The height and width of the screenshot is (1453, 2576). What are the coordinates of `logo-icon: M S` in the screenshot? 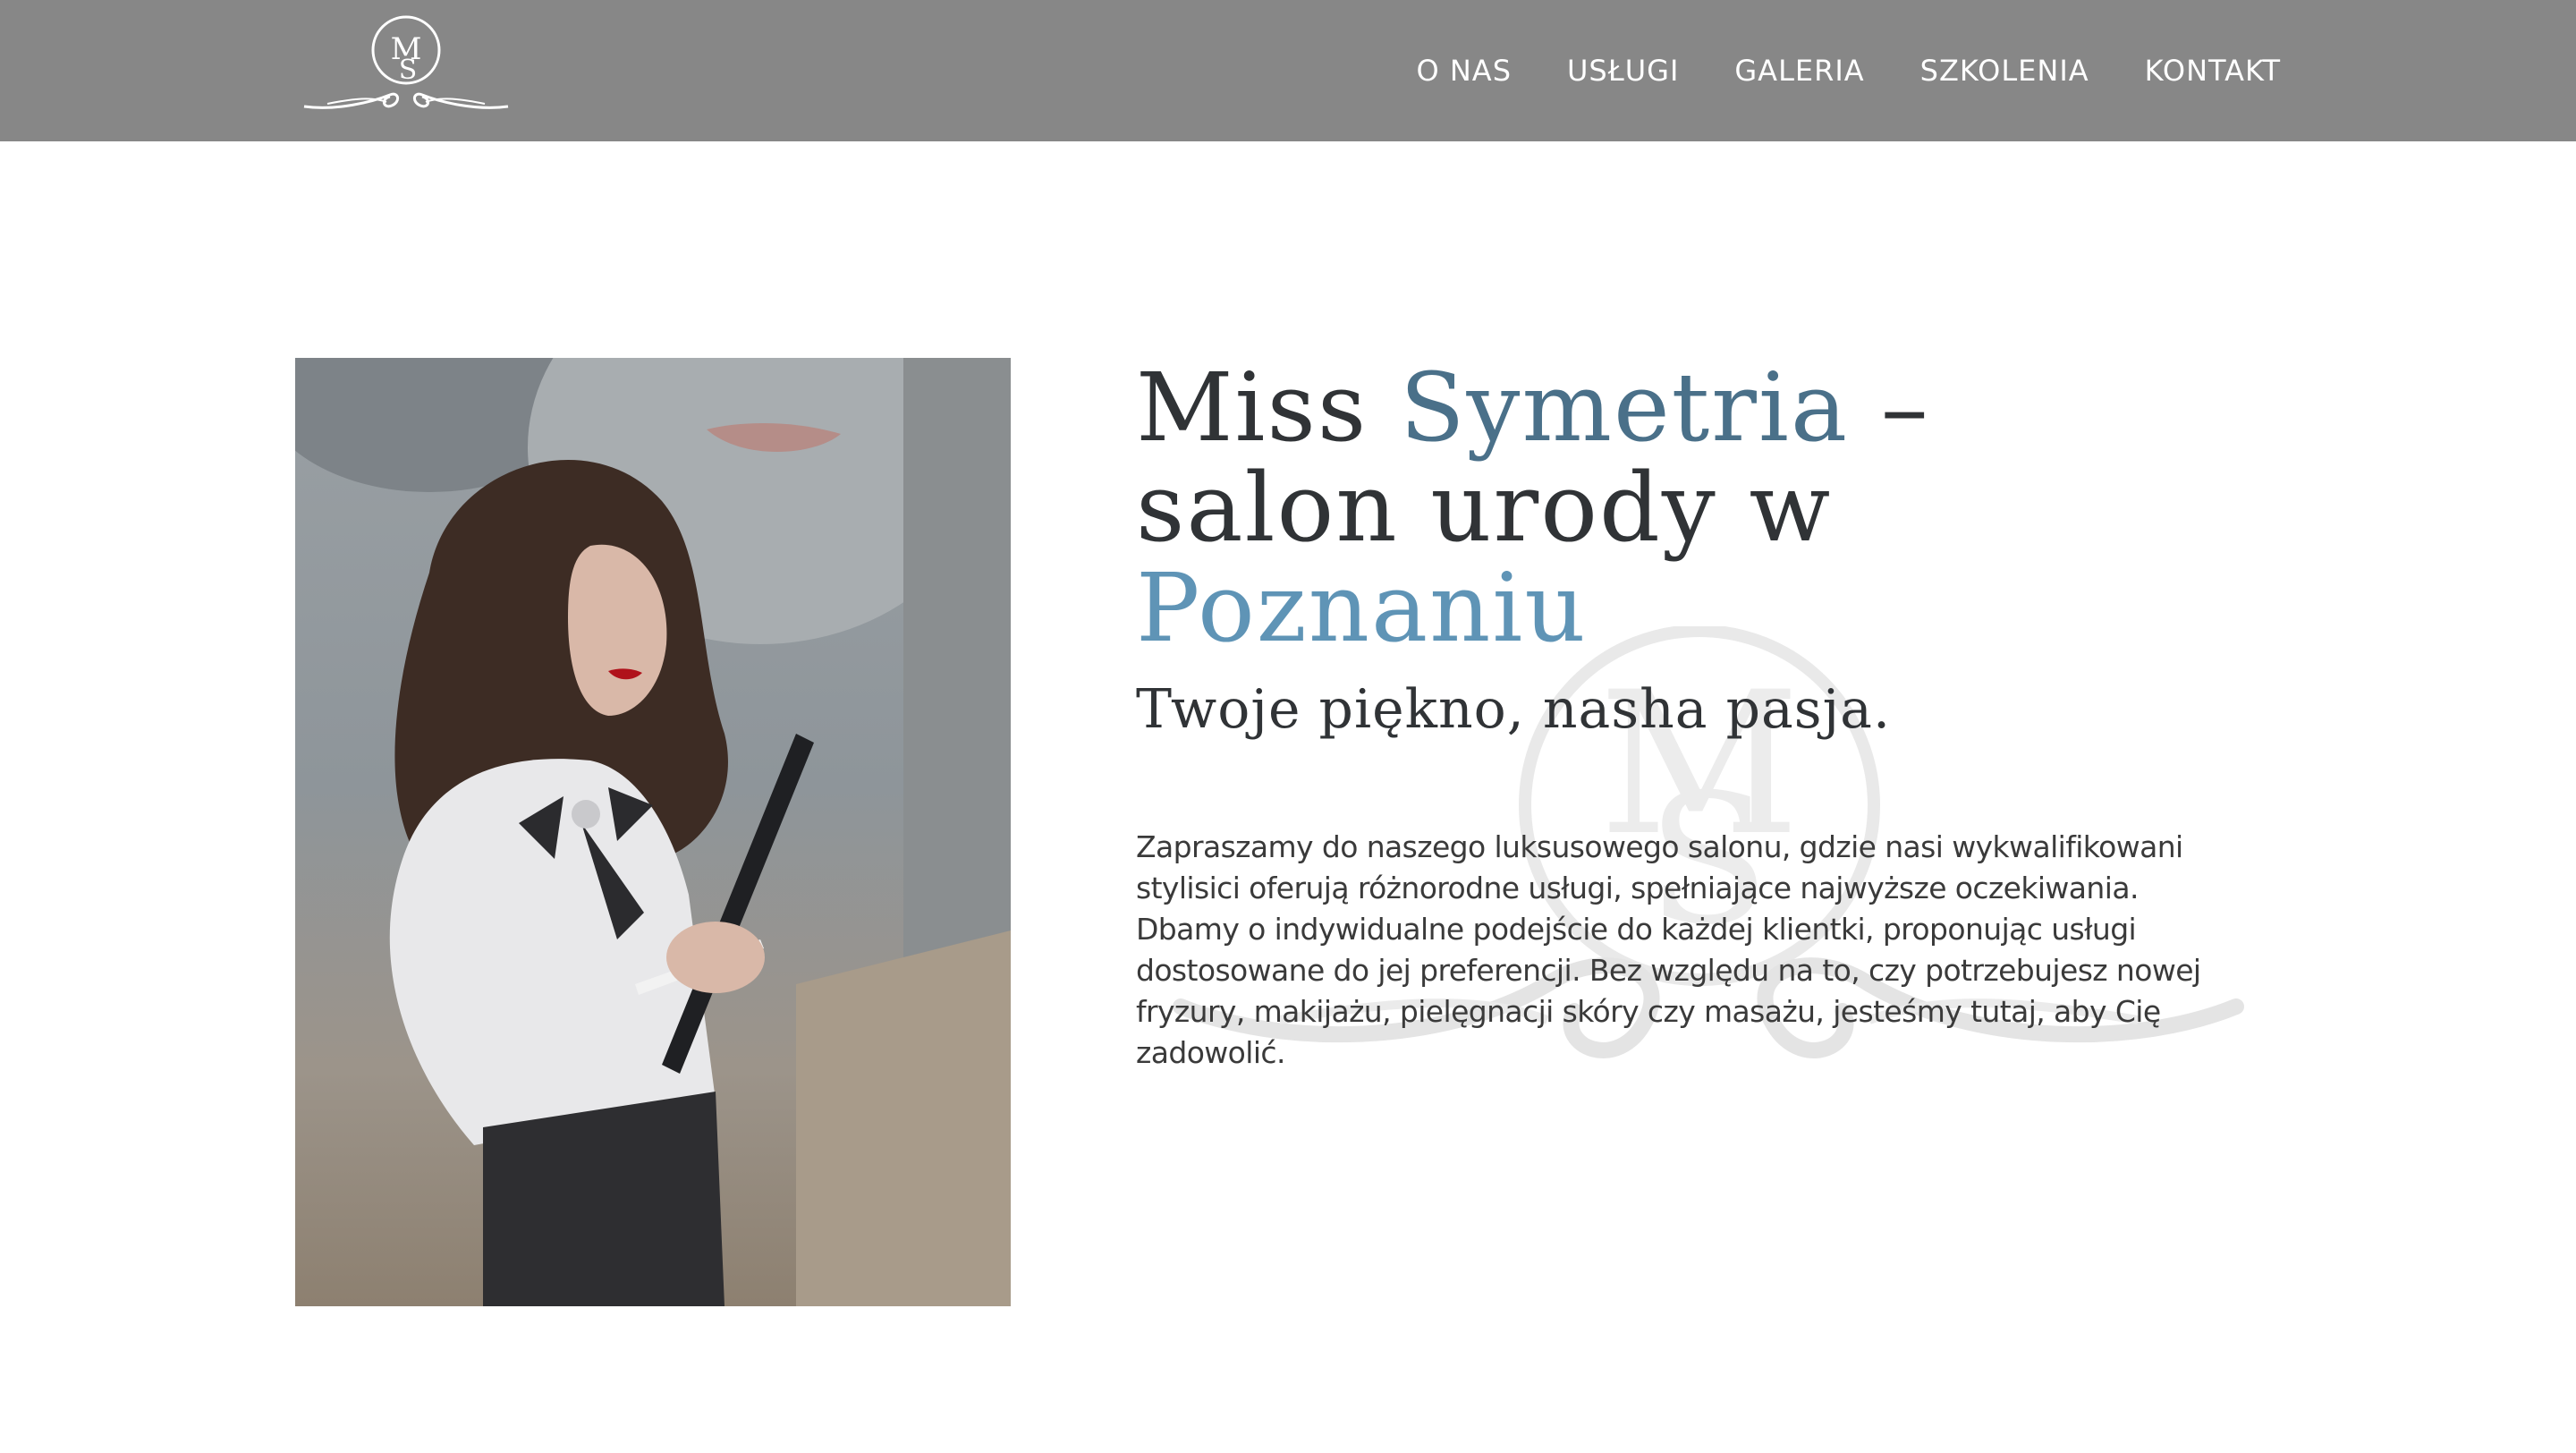 It's located at (406, 62).